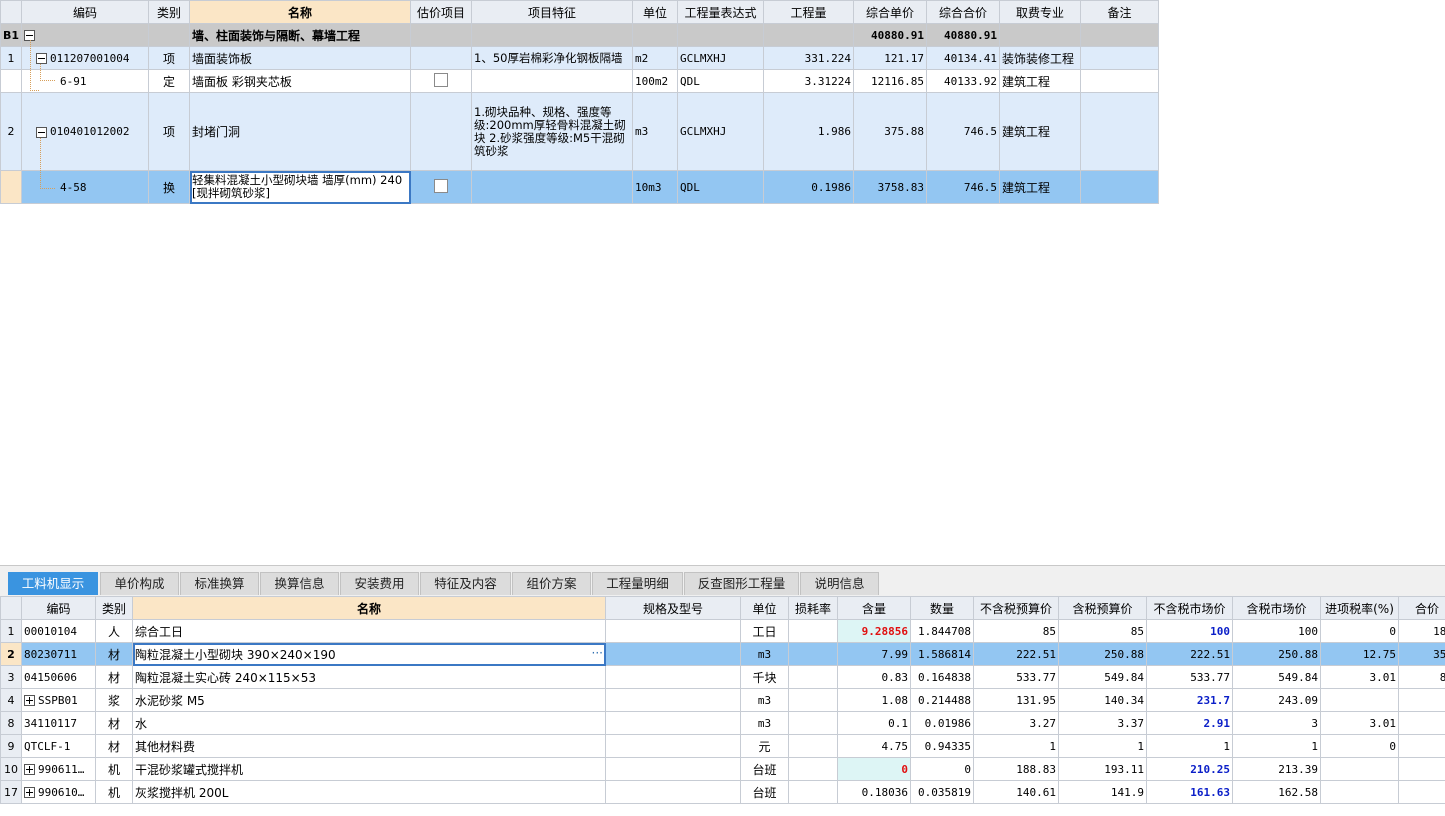 Image resolution: width=1445 pixels, height=816 pixels. I want to click on code-cell: 34110117, so click(58, 723).